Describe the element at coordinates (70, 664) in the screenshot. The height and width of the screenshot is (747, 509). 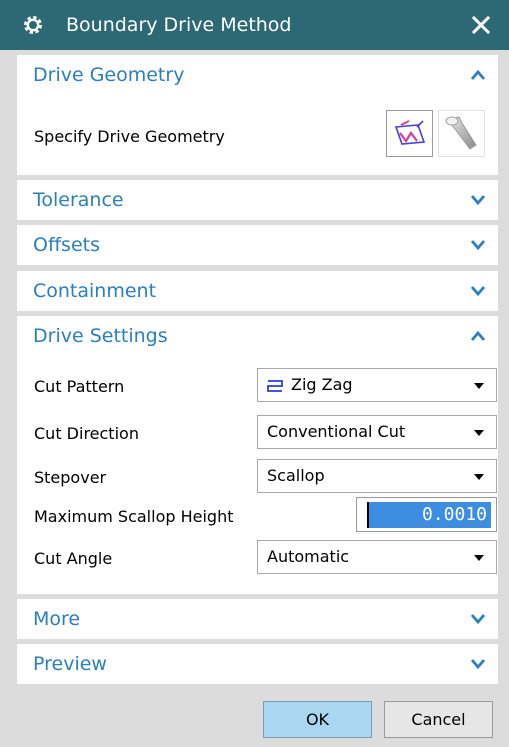
I see `section-label-preview: Preview` at that location.